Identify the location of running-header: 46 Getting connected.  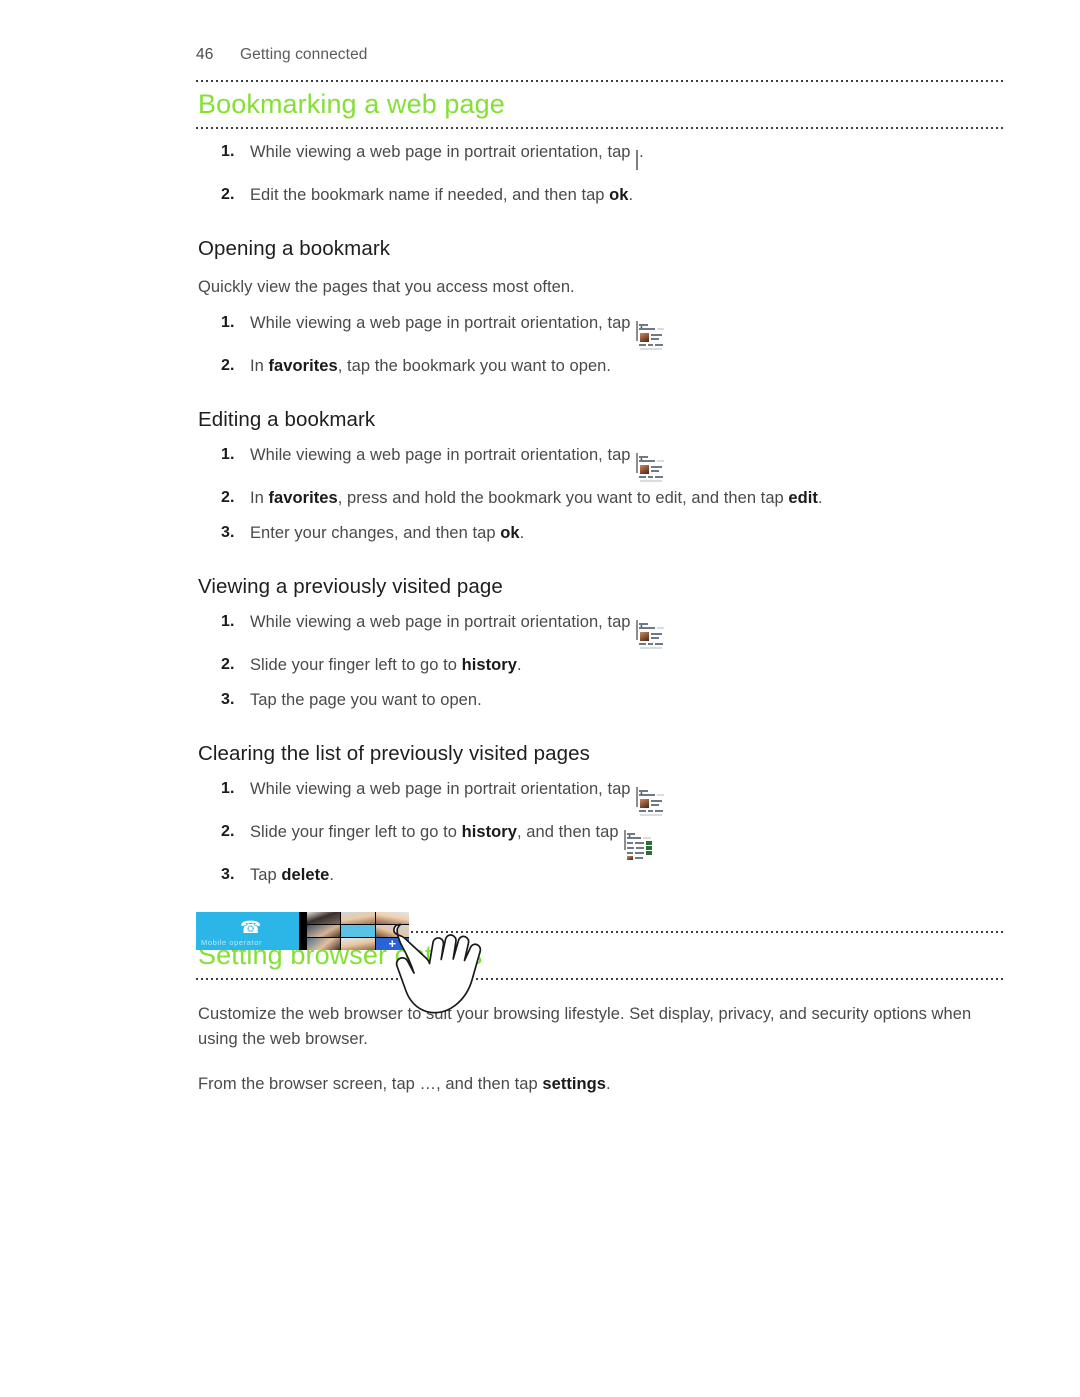
(282, 55).